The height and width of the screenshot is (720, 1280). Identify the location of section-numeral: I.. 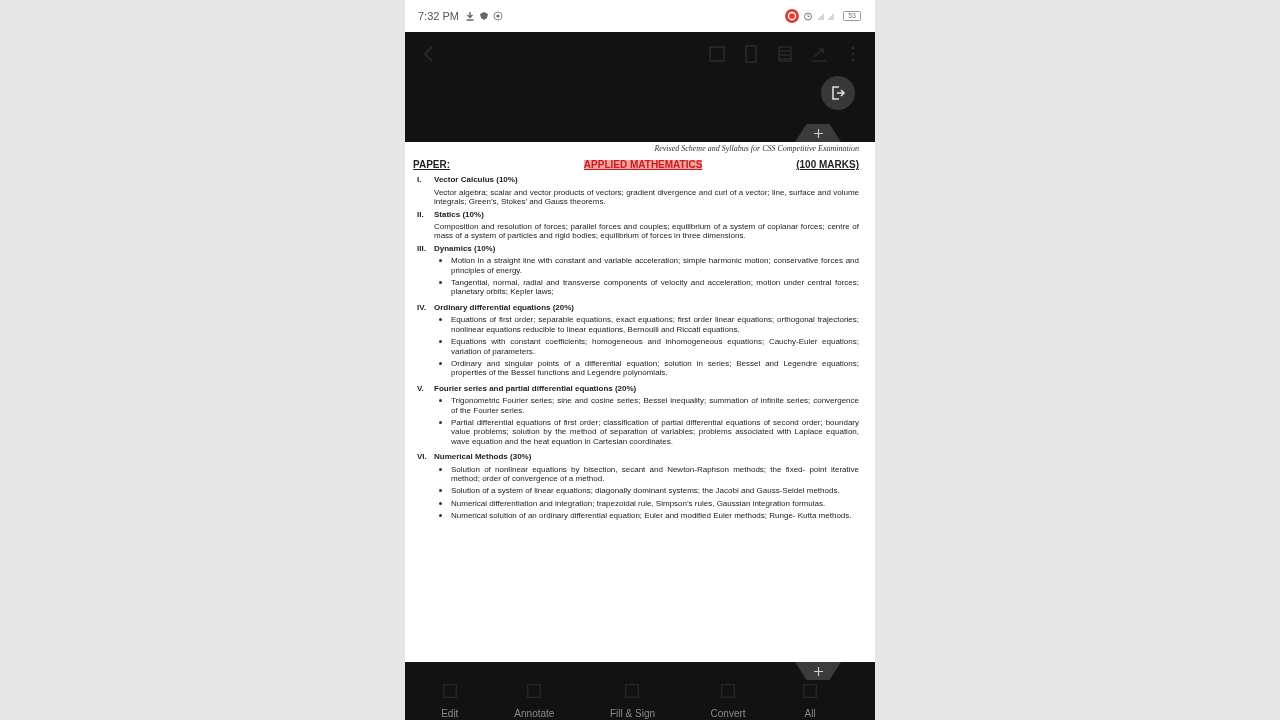
(420, 180).